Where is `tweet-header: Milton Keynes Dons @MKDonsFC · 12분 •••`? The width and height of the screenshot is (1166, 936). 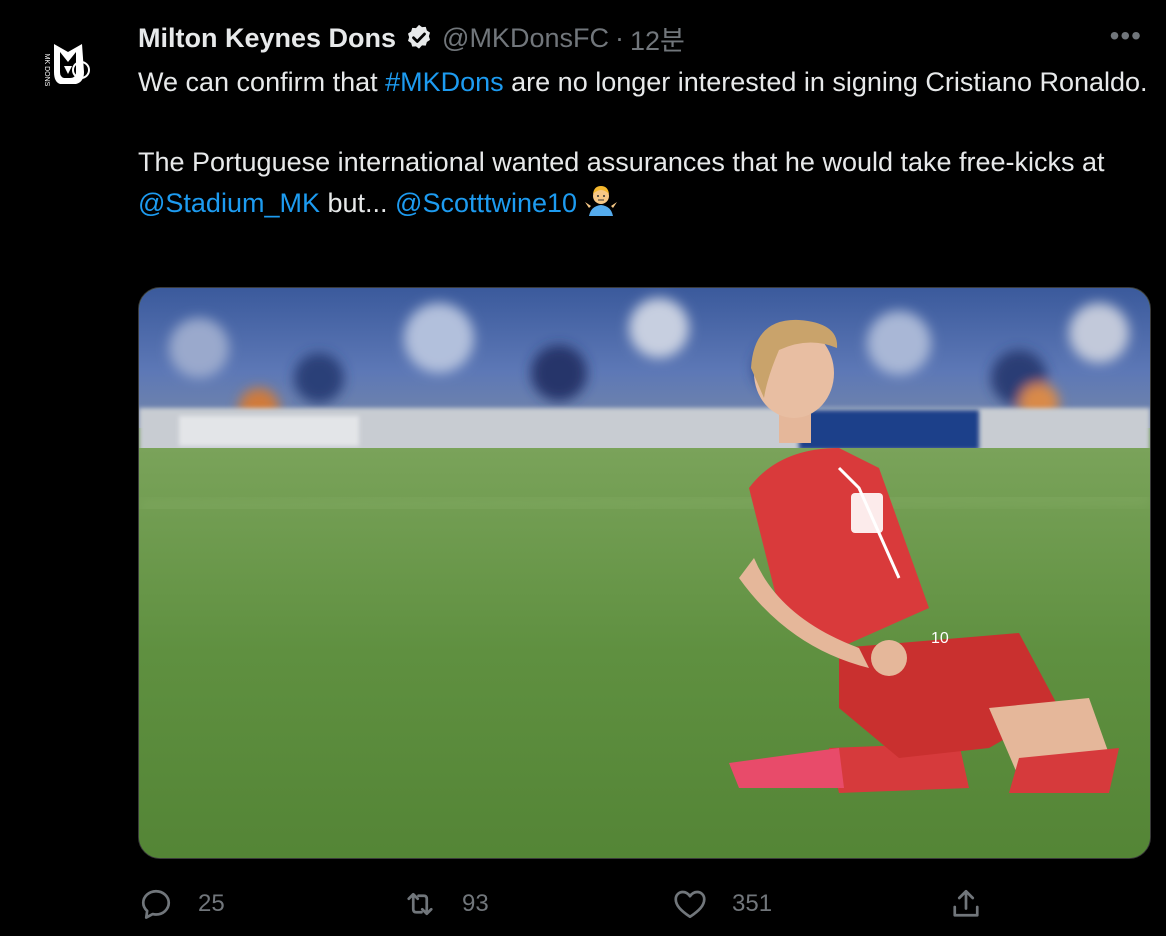
tweet-header: Milton Keynes Dons @MKDonsFC · 12분 ••• is located at coordinates (640, 38).